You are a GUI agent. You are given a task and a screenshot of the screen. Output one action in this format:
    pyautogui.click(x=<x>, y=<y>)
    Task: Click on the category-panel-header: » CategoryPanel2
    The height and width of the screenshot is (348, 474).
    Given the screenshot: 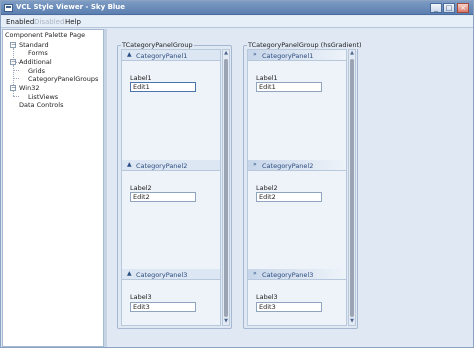 What is the action you would take?
    pyautogui.click(x=297, y=165)
    